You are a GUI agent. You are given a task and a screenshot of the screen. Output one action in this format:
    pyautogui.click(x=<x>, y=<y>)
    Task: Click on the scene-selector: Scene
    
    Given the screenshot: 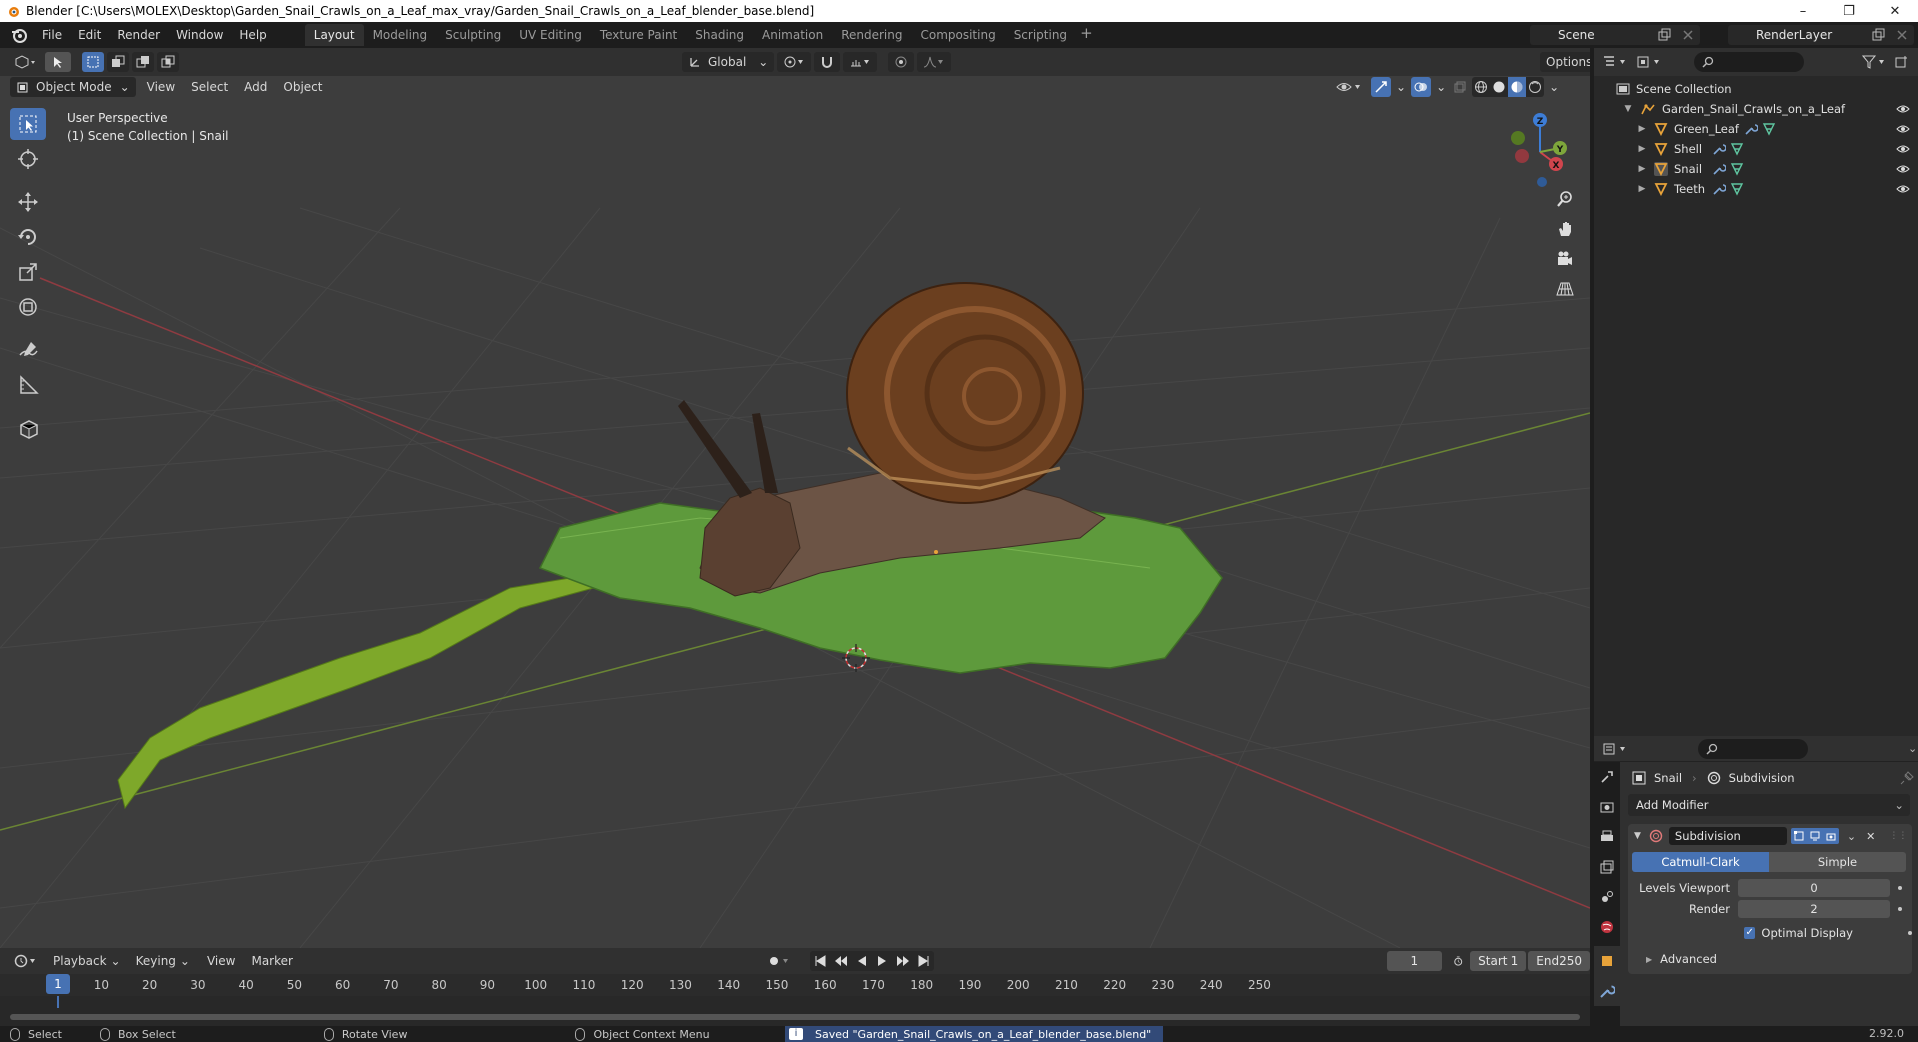 What is the action you would take?
    pyautogui.click(x=1615, y=35)
    